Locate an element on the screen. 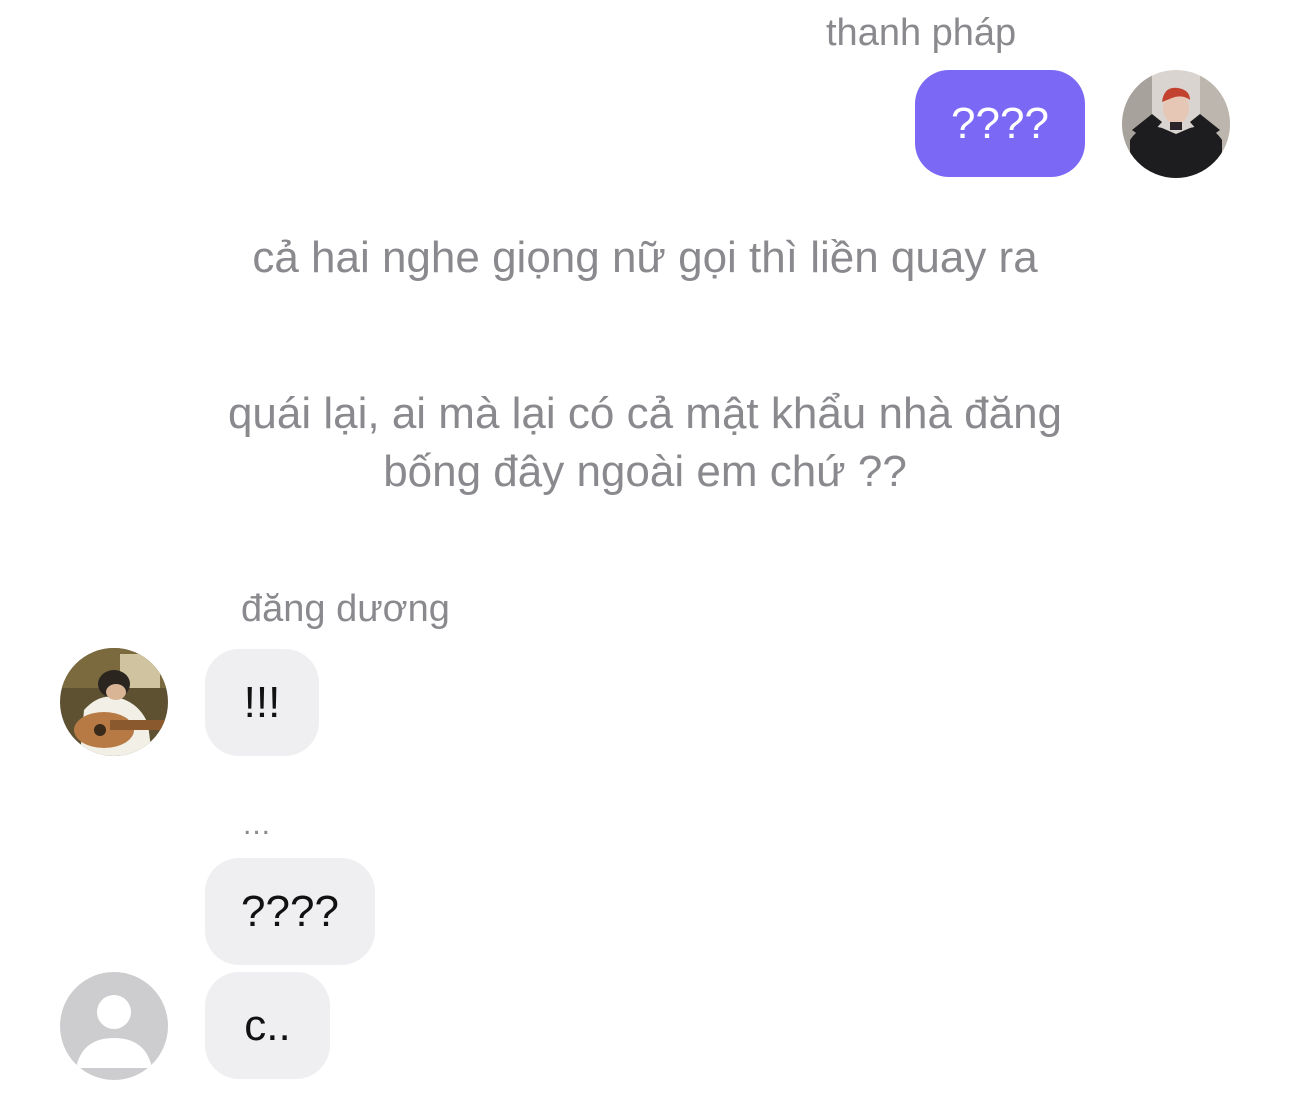 The image size is (1290, 1113). narration-line: bống đây ngoài em chứ ?? is located at coordinates (645, 471).